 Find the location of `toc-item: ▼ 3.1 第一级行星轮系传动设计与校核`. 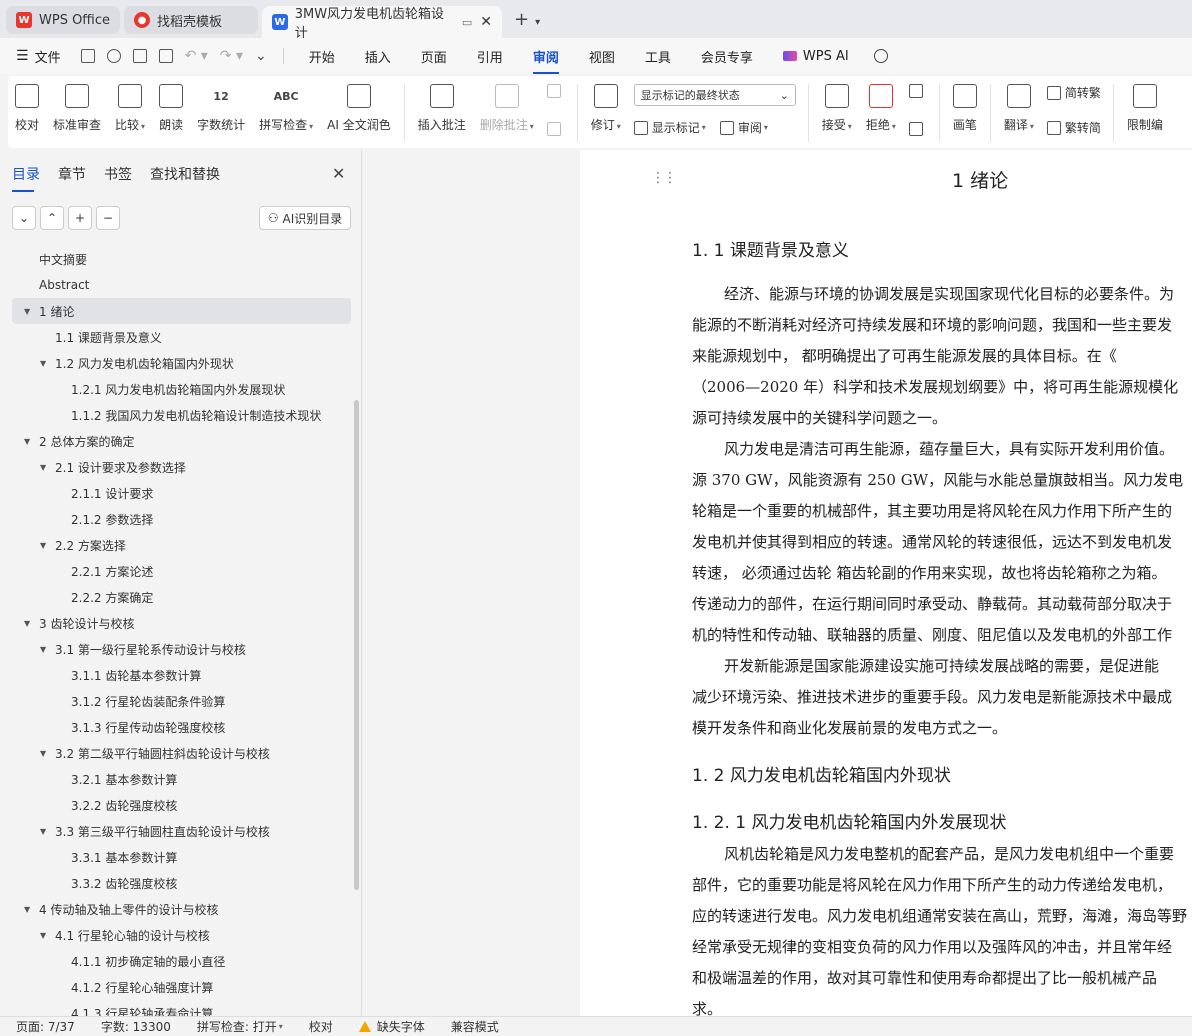

toc-item: ▼ 3.1 第一级行星轮系传动设计与校核 is located at coordinates (181, 649).